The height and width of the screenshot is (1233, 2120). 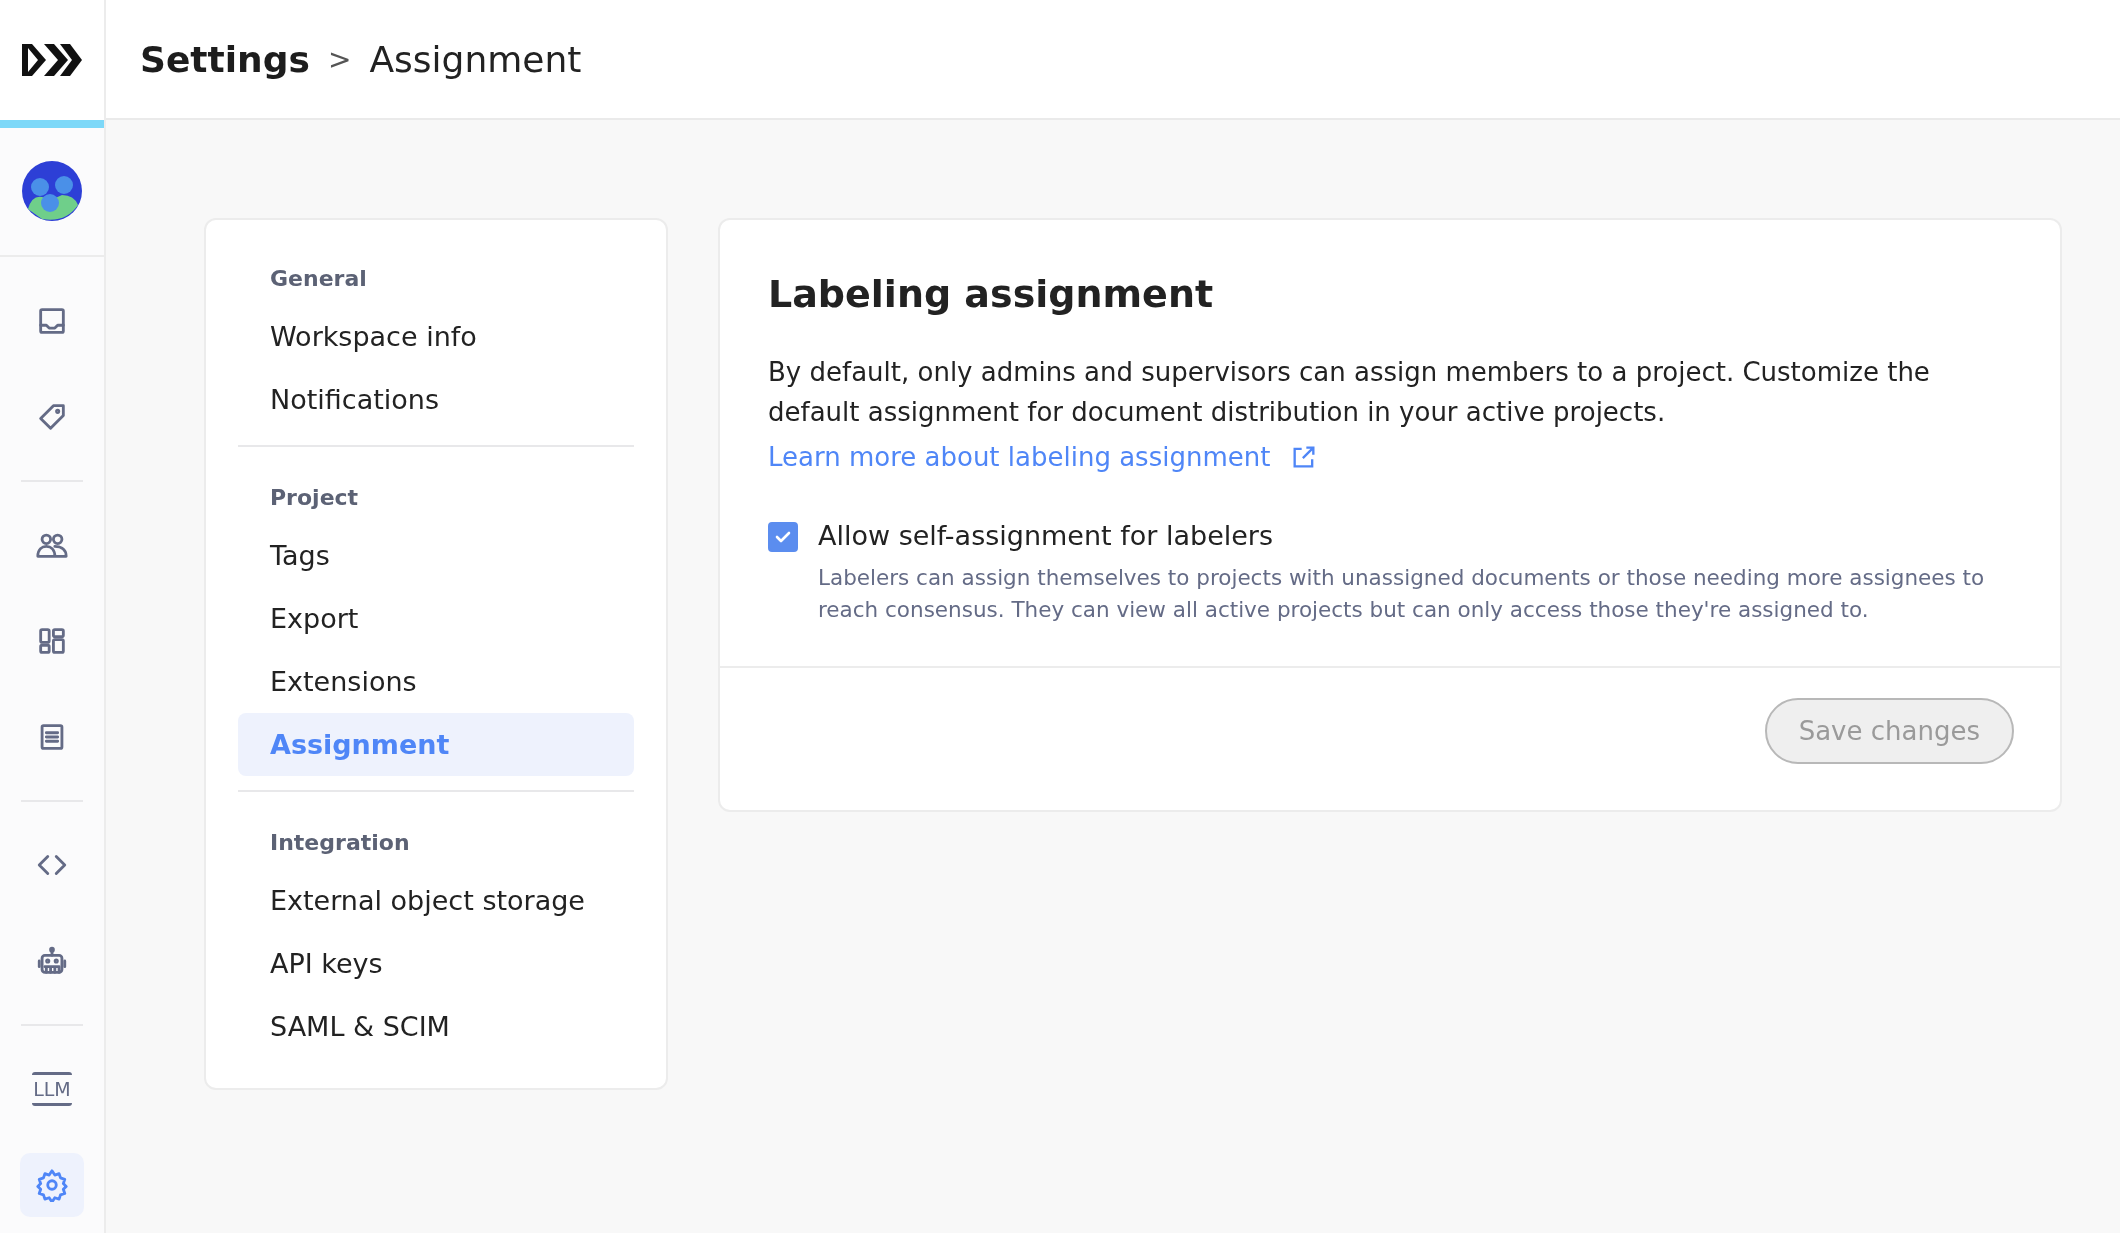 What do you see at coordinates (783, 537) in the screenshot?
I see `checkbox` at bounding box center [783, 537].